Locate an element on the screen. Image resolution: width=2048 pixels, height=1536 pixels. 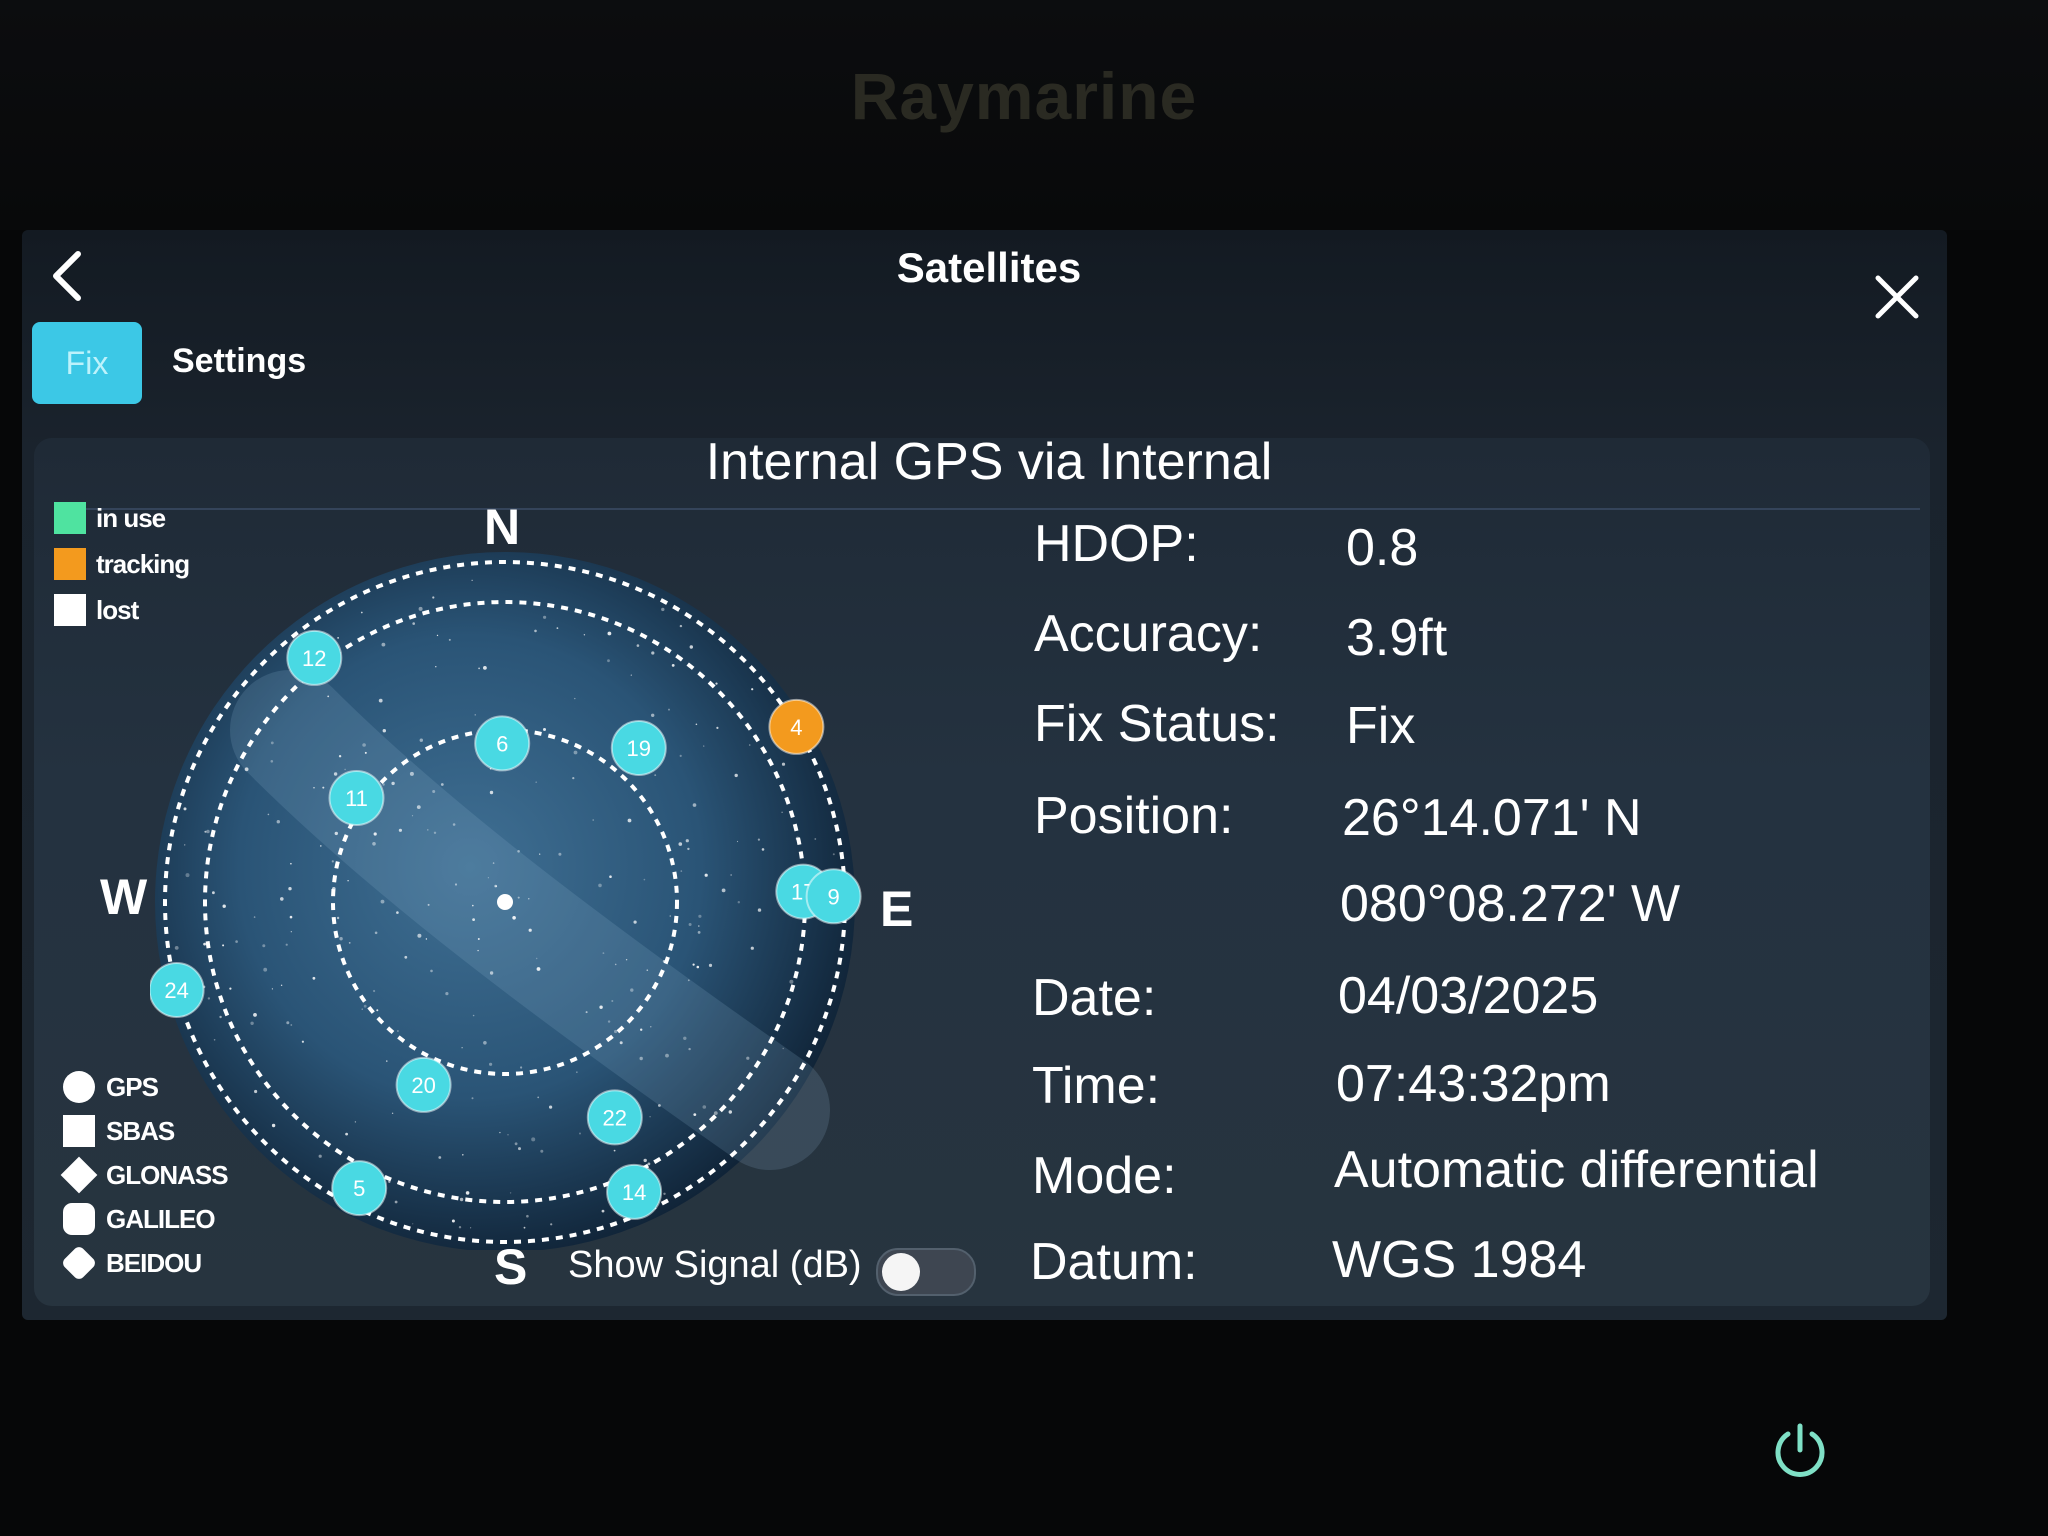
rounded-diamond-icon is located at coordinates (79, 1263).